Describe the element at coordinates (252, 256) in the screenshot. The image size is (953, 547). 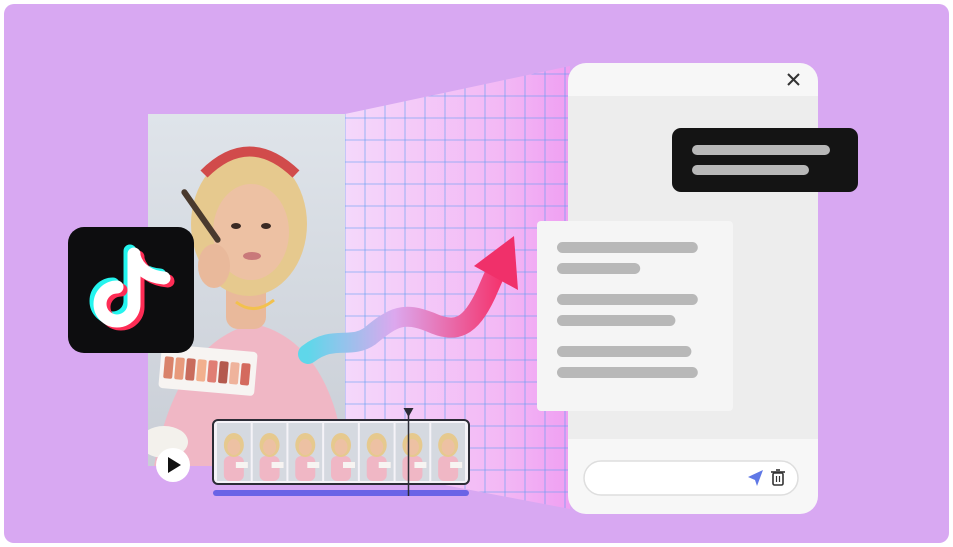
I see `person-lips` at that location.